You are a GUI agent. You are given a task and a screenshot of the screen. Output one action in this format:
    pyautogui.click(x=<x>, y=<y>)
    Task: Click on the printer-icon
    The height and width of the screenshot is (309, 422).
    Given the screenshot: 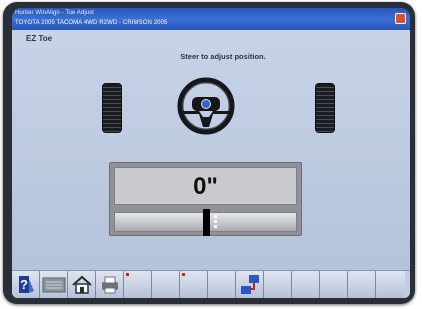 What is the action you would take?
    pyautogui.click(x=110, y=285)
    